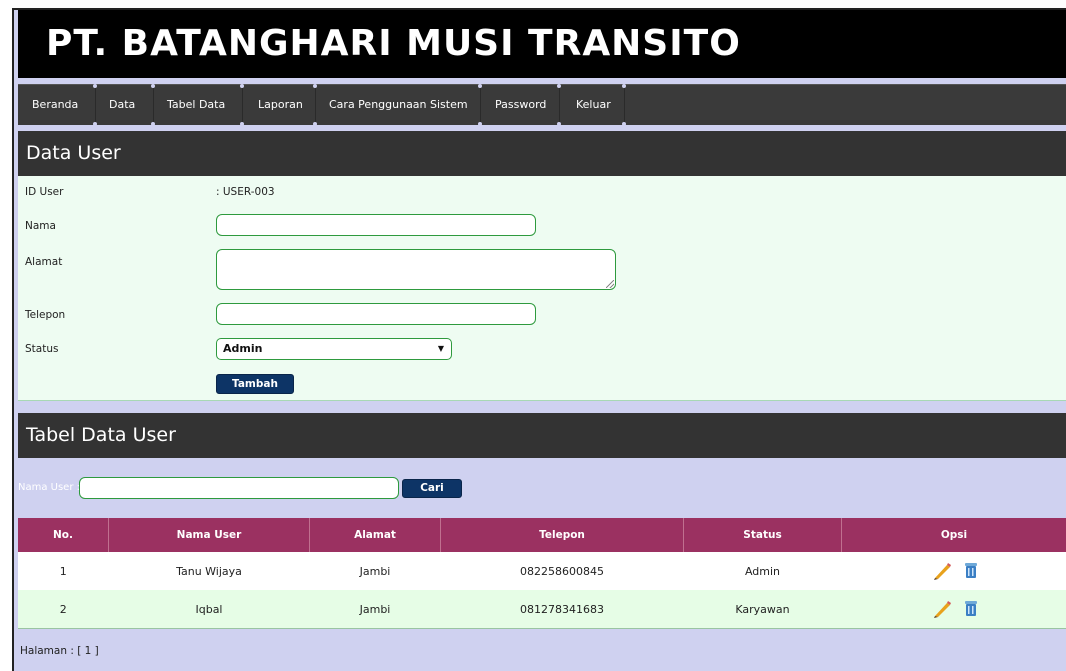 Image resolution: width=1066 pixels, height=671 pixels. I want to click on nav-item-beranda: Beranda, so click(55, 105).